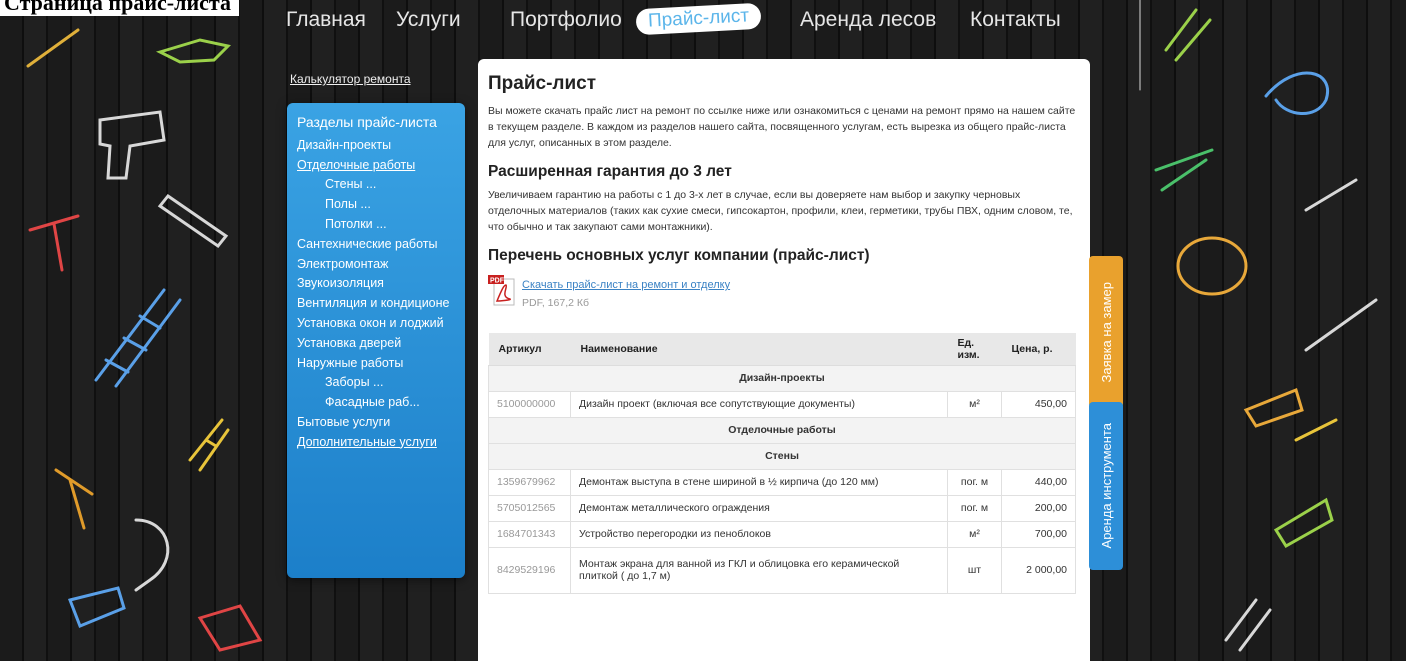 The width and height of the screenshot is (1406, 661). I want to click on cell-price: 440,00, so click(1038, 482).